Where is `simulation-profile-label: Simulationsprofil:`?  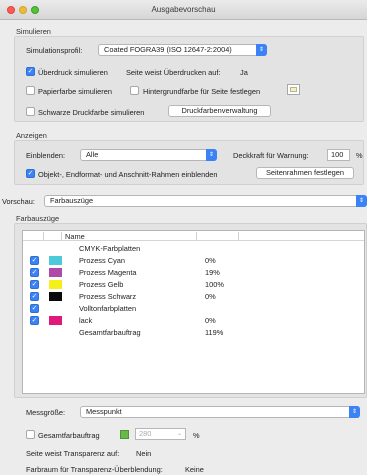 simulation-profile-label: Simulationsprofil: is located at coordinates (54, 50).